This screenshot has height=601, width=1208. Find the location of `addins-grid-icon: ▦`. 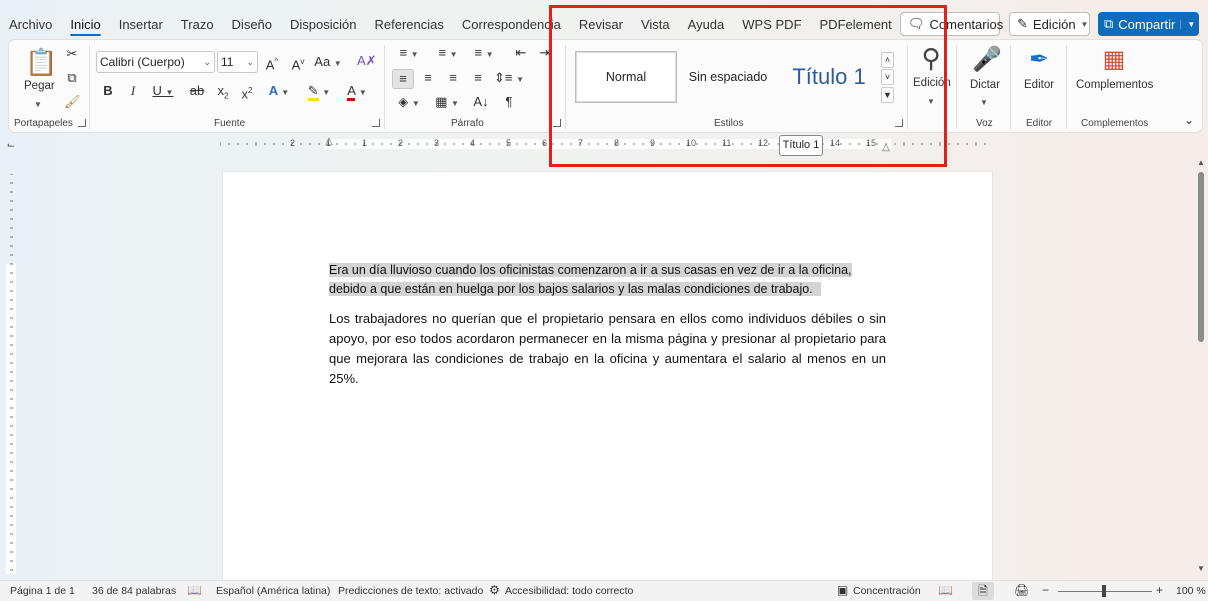

addins-grid-icon: ▦ is located at coordinates (1114, 60).